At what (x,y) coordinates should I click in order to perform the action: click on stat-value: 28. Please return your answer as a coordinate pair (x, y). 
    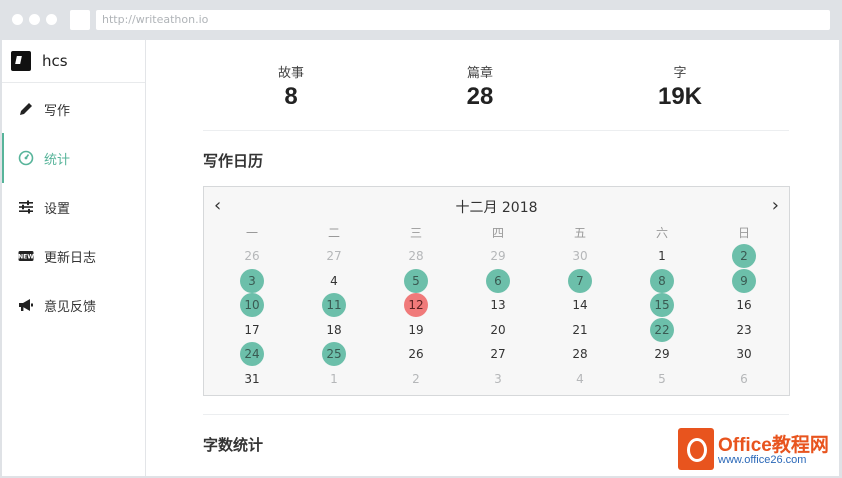
    Looking at the image, I should click on (480, 96).